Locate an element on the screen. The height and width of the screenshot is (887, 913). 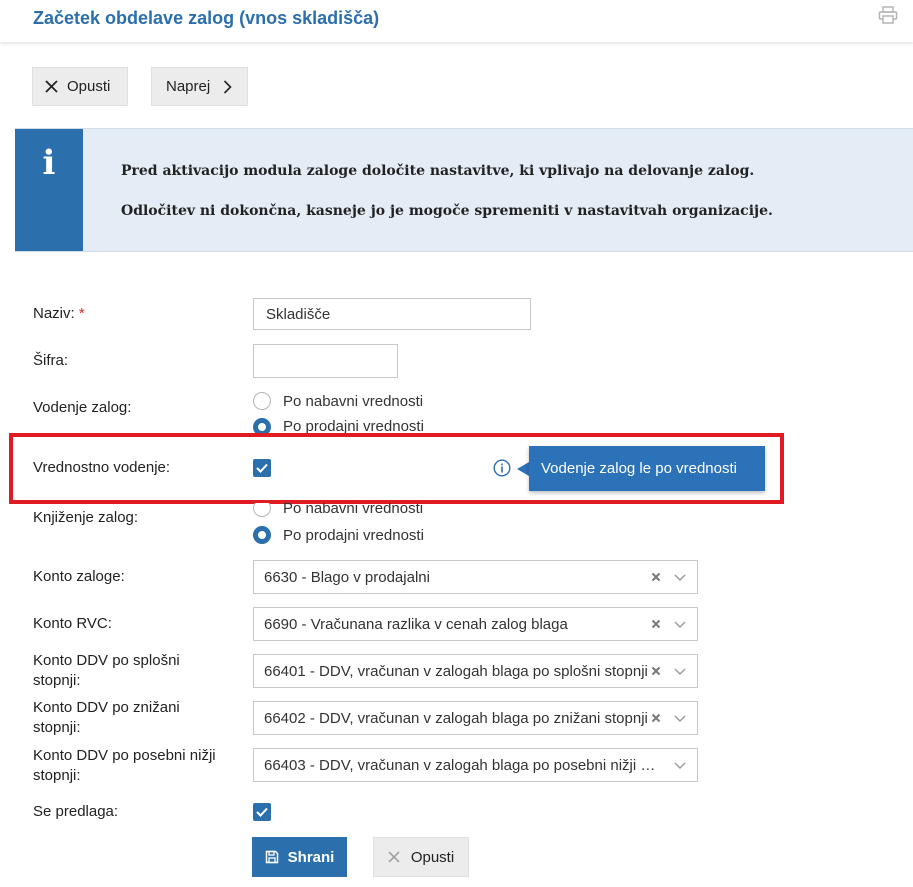
page-header: Začetek obdelave zalog (vnos skladišča) is located at coordinates (456, 21).